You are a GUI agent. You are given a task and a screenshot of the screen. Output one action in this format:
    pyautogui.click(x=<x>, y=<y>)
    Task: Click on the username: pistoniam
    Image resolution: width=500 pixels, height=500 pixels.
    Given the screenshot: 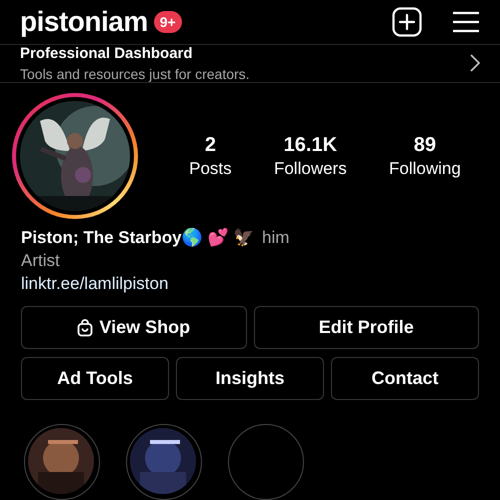 What is the action you would take?
    pyautogui.click(x=84, y=22)
    